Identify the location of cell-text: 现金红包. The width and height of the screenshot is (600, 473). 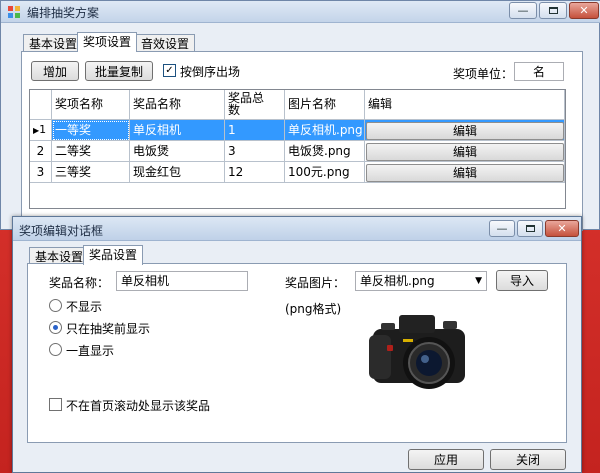
(157, 172).